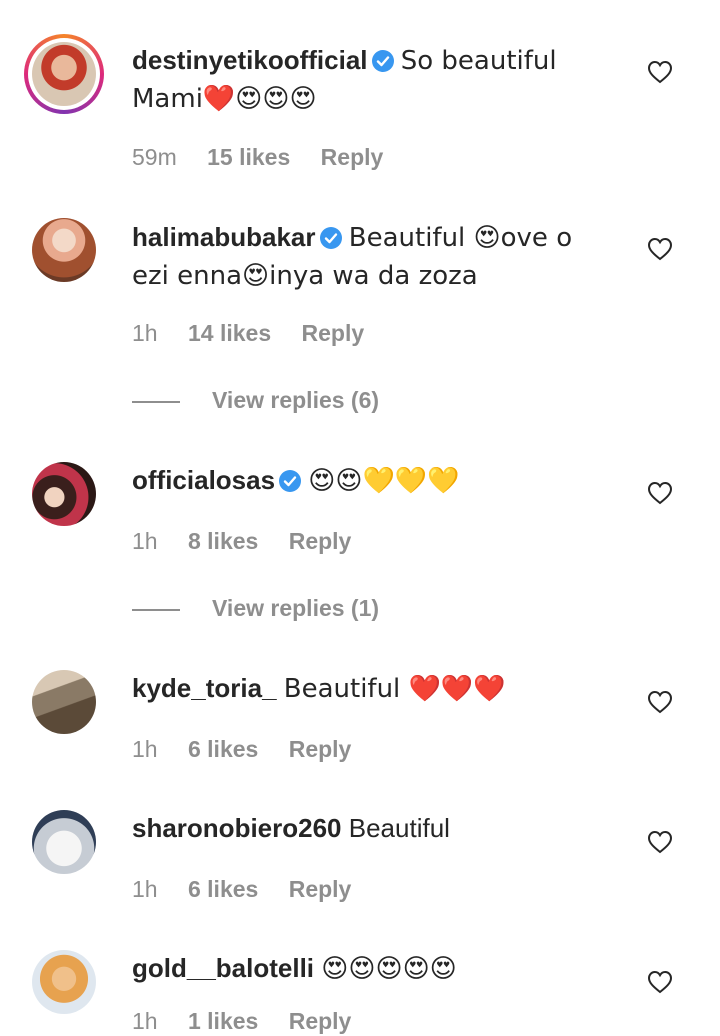 The height and width of the screenshot is (1036, 720). What do you see at coordinates (384, 481) in the screenshot?
I see `comment-body: 😍😍💛💛💛` at bounding box center [384, 481].